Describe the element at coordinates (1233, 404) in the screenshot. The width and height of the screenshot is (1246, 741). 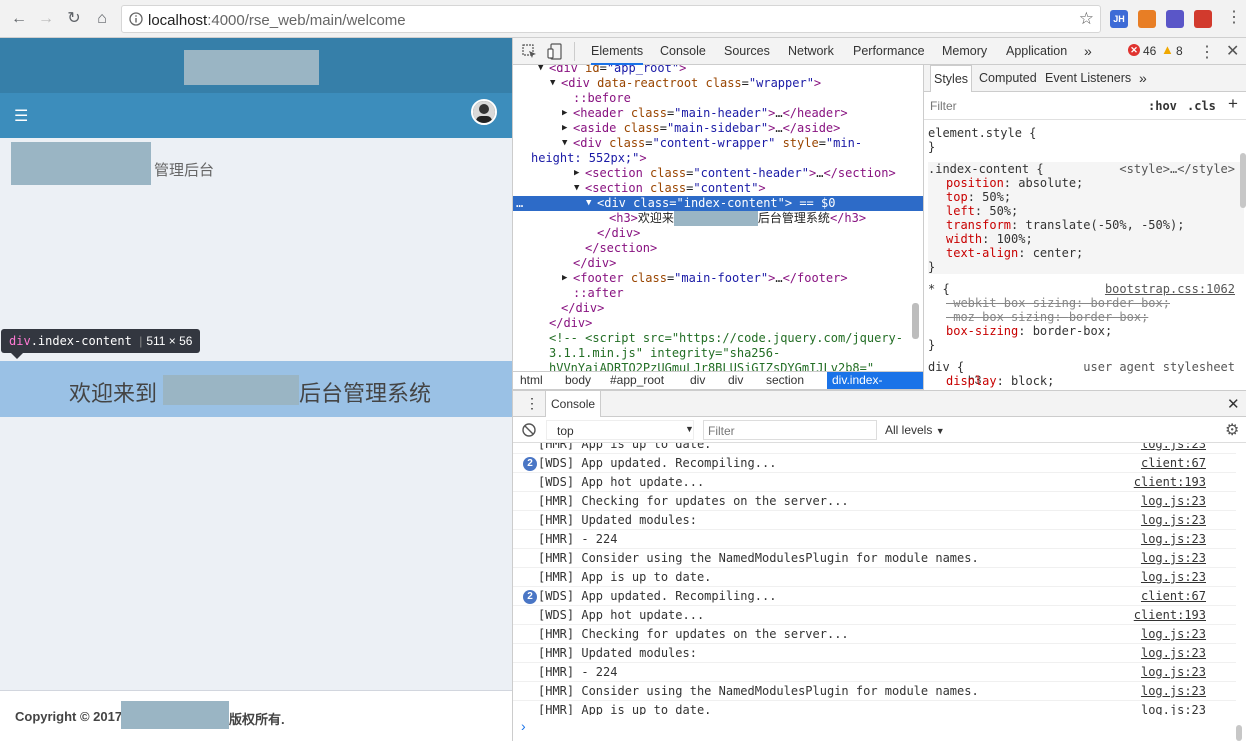
I see `close-drawer-icon: ✕` at that location.